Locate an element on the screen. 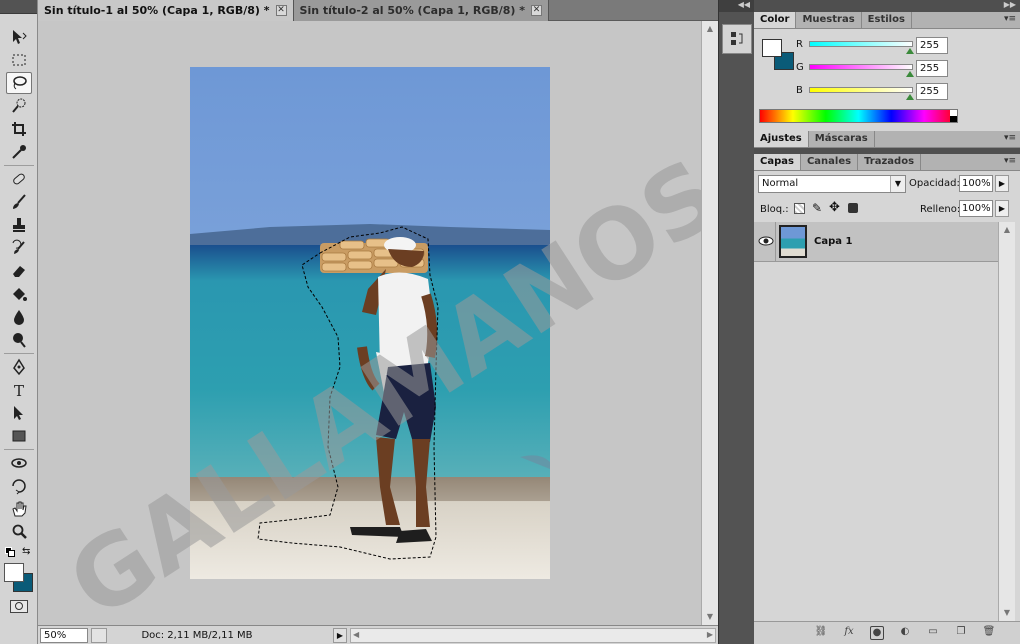 The width and height of the screenshot is (1020, 644). layer-name: Capa 1 is located at coordinates (833, 241).